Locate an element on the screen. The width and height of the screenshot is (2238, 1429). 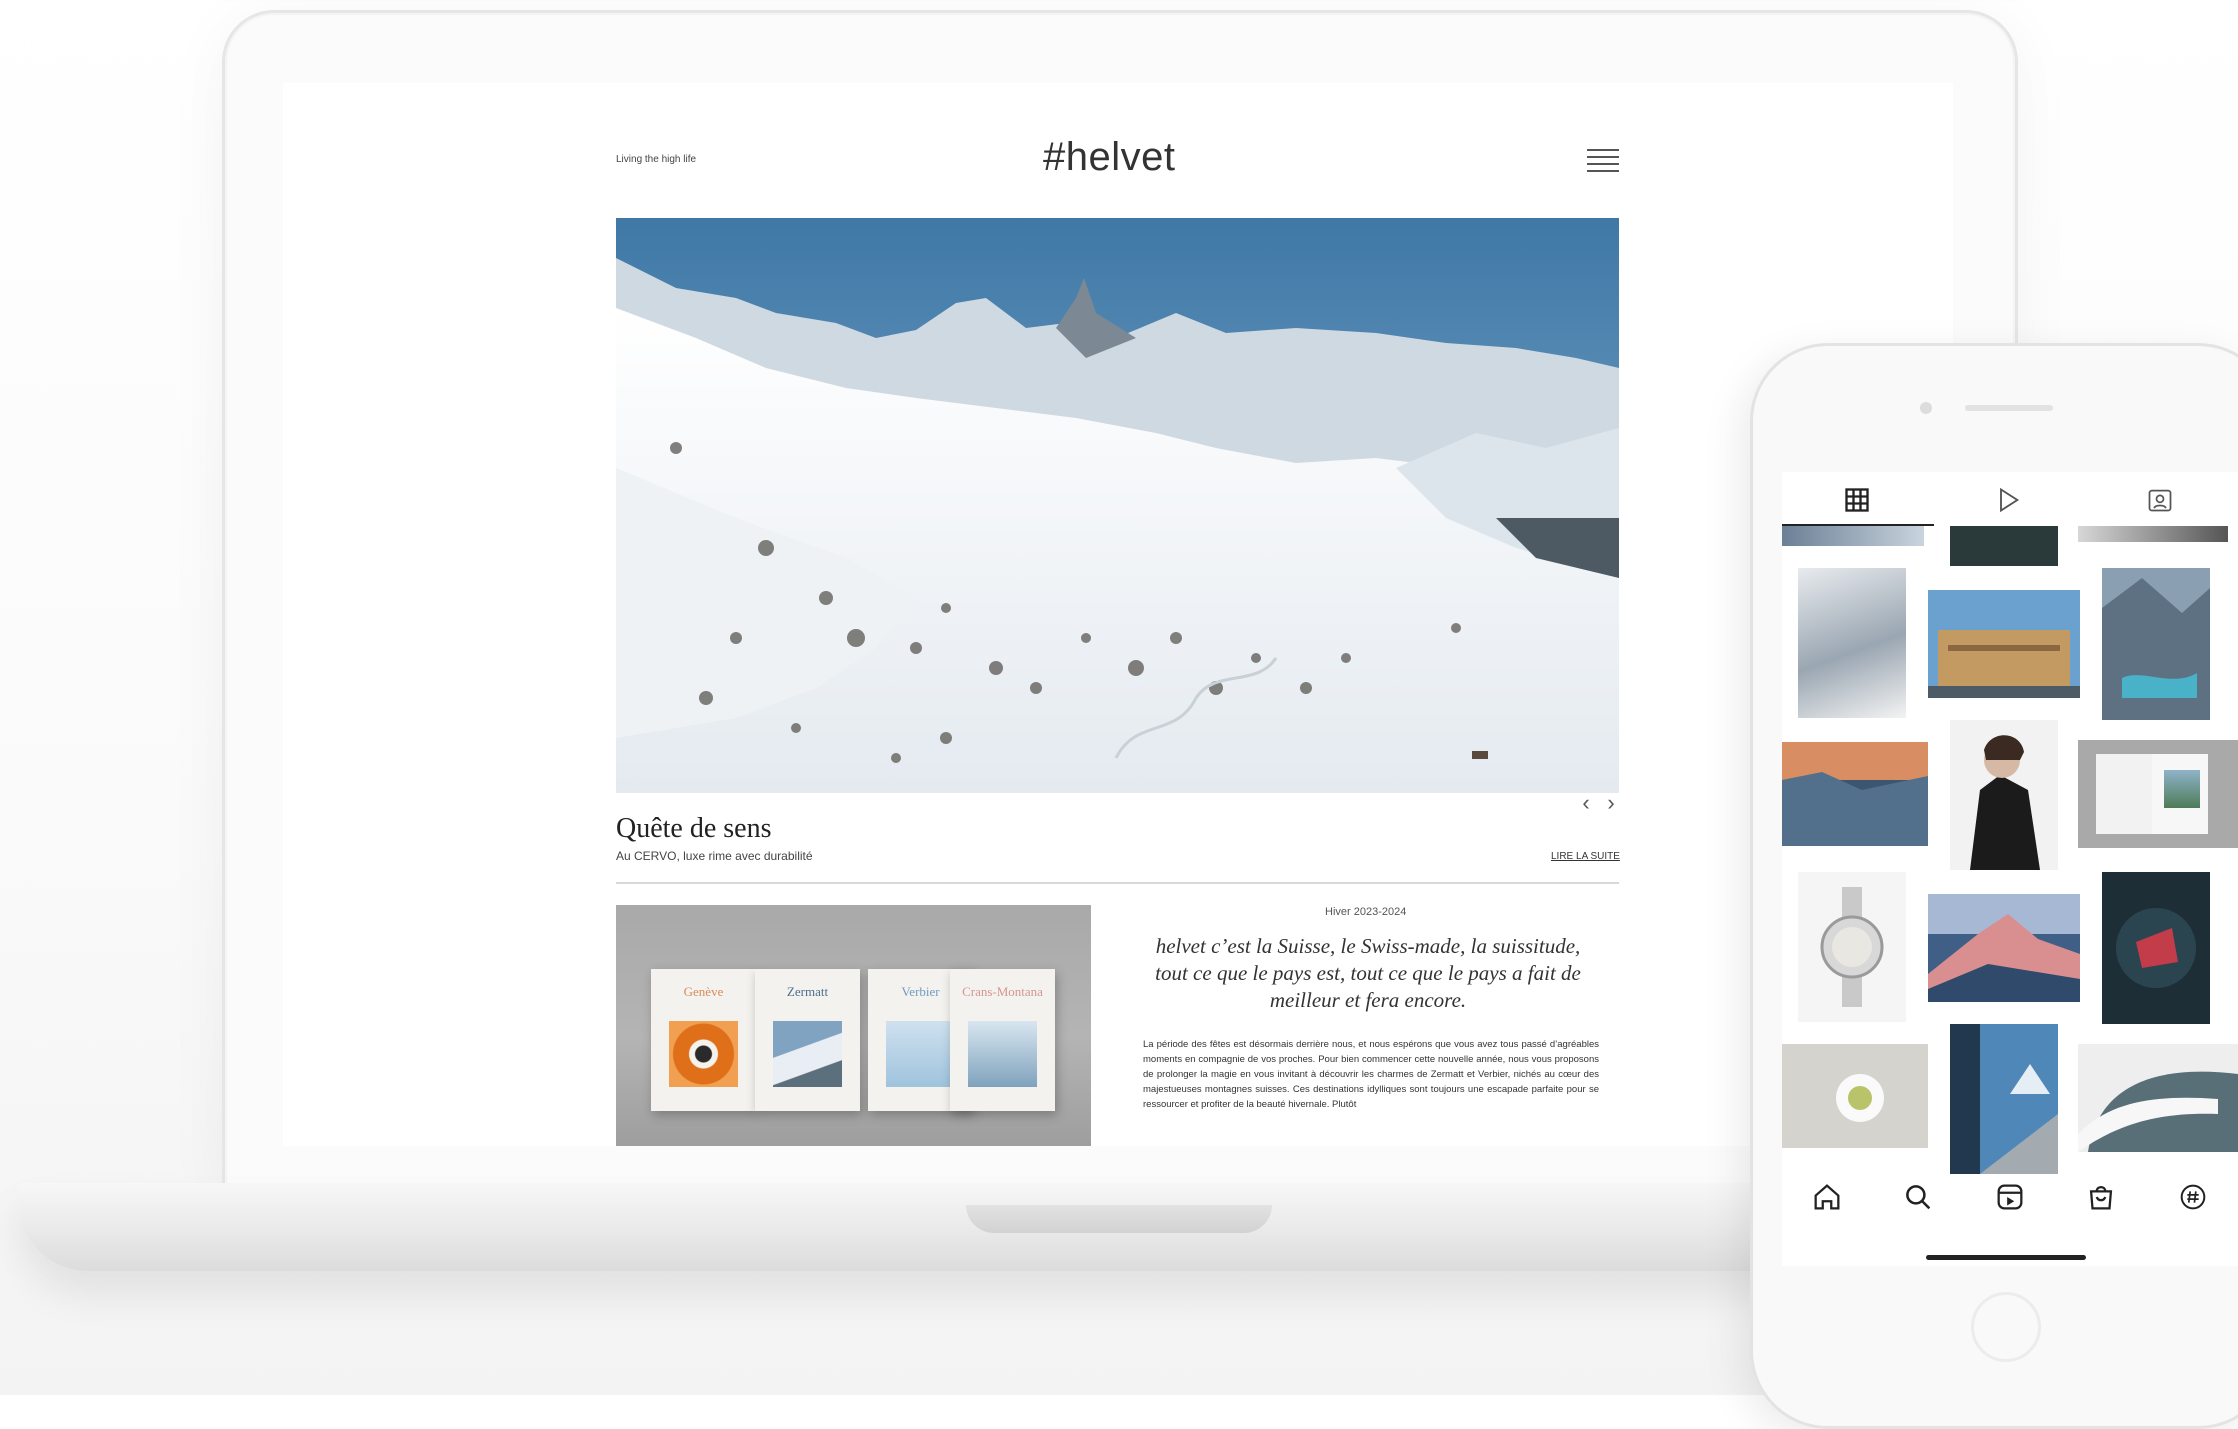
read-more-link: LIRE LA SUITE is located at coordinates (1585, 856).